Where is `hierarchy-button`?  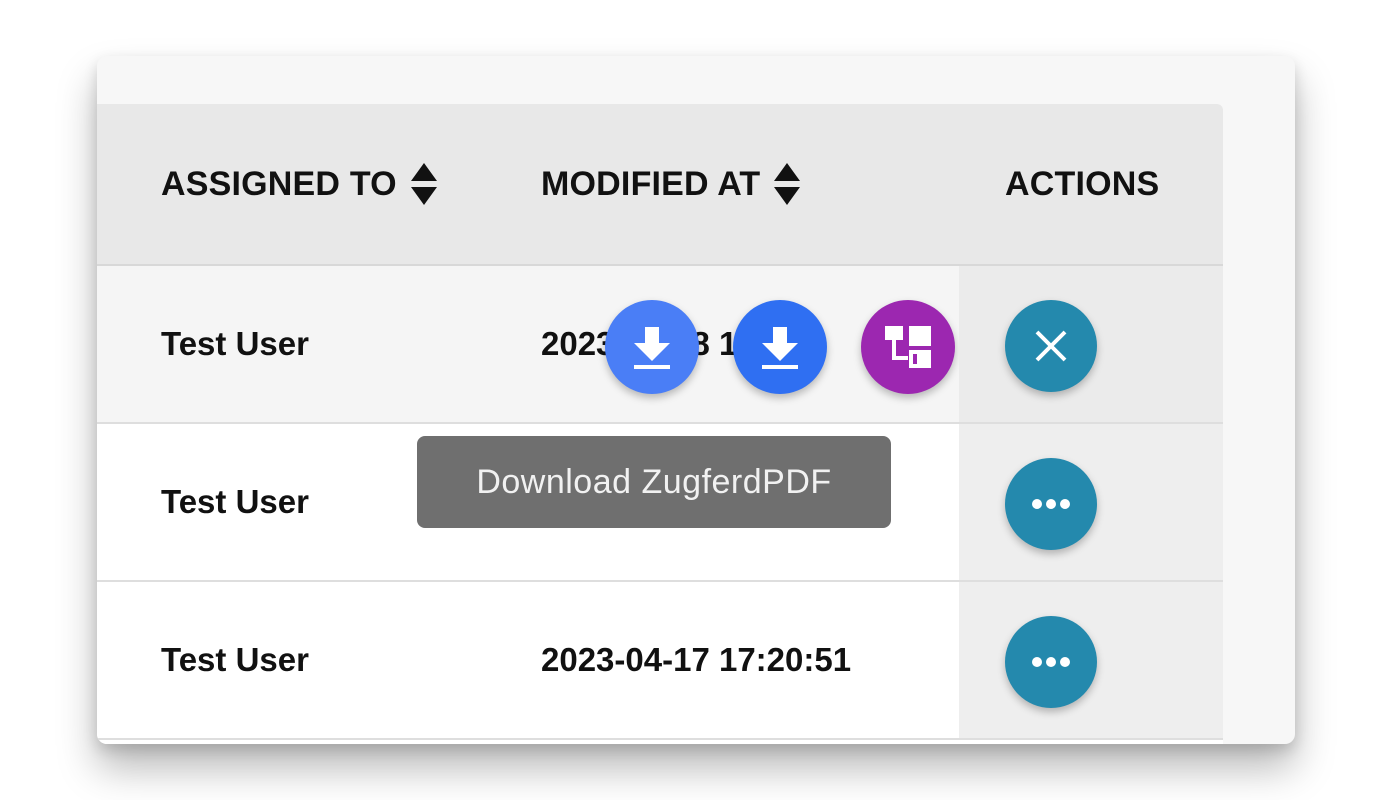 hierarchy-button is located at coordinates (908, 347).